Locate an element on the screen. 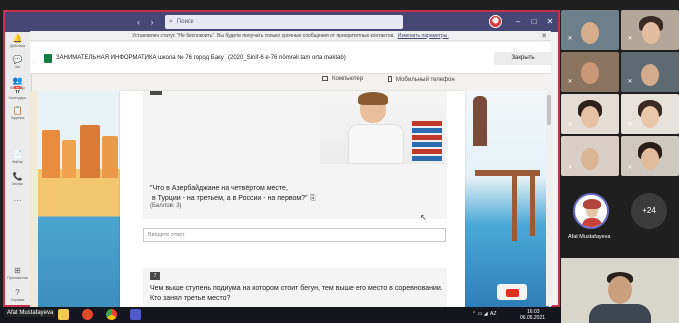  translate-icon: ⎘ is located at coordinates (313, 199).